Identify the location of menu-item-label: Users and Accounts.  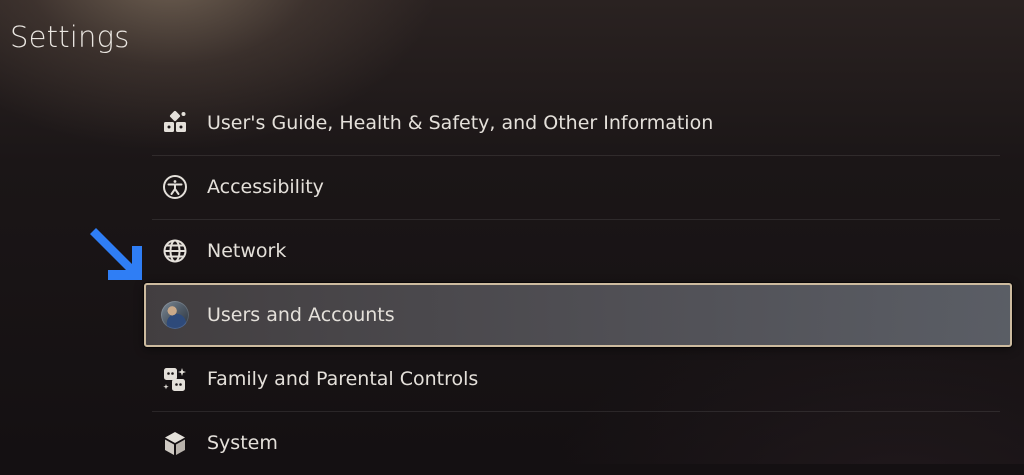
(301, 315).